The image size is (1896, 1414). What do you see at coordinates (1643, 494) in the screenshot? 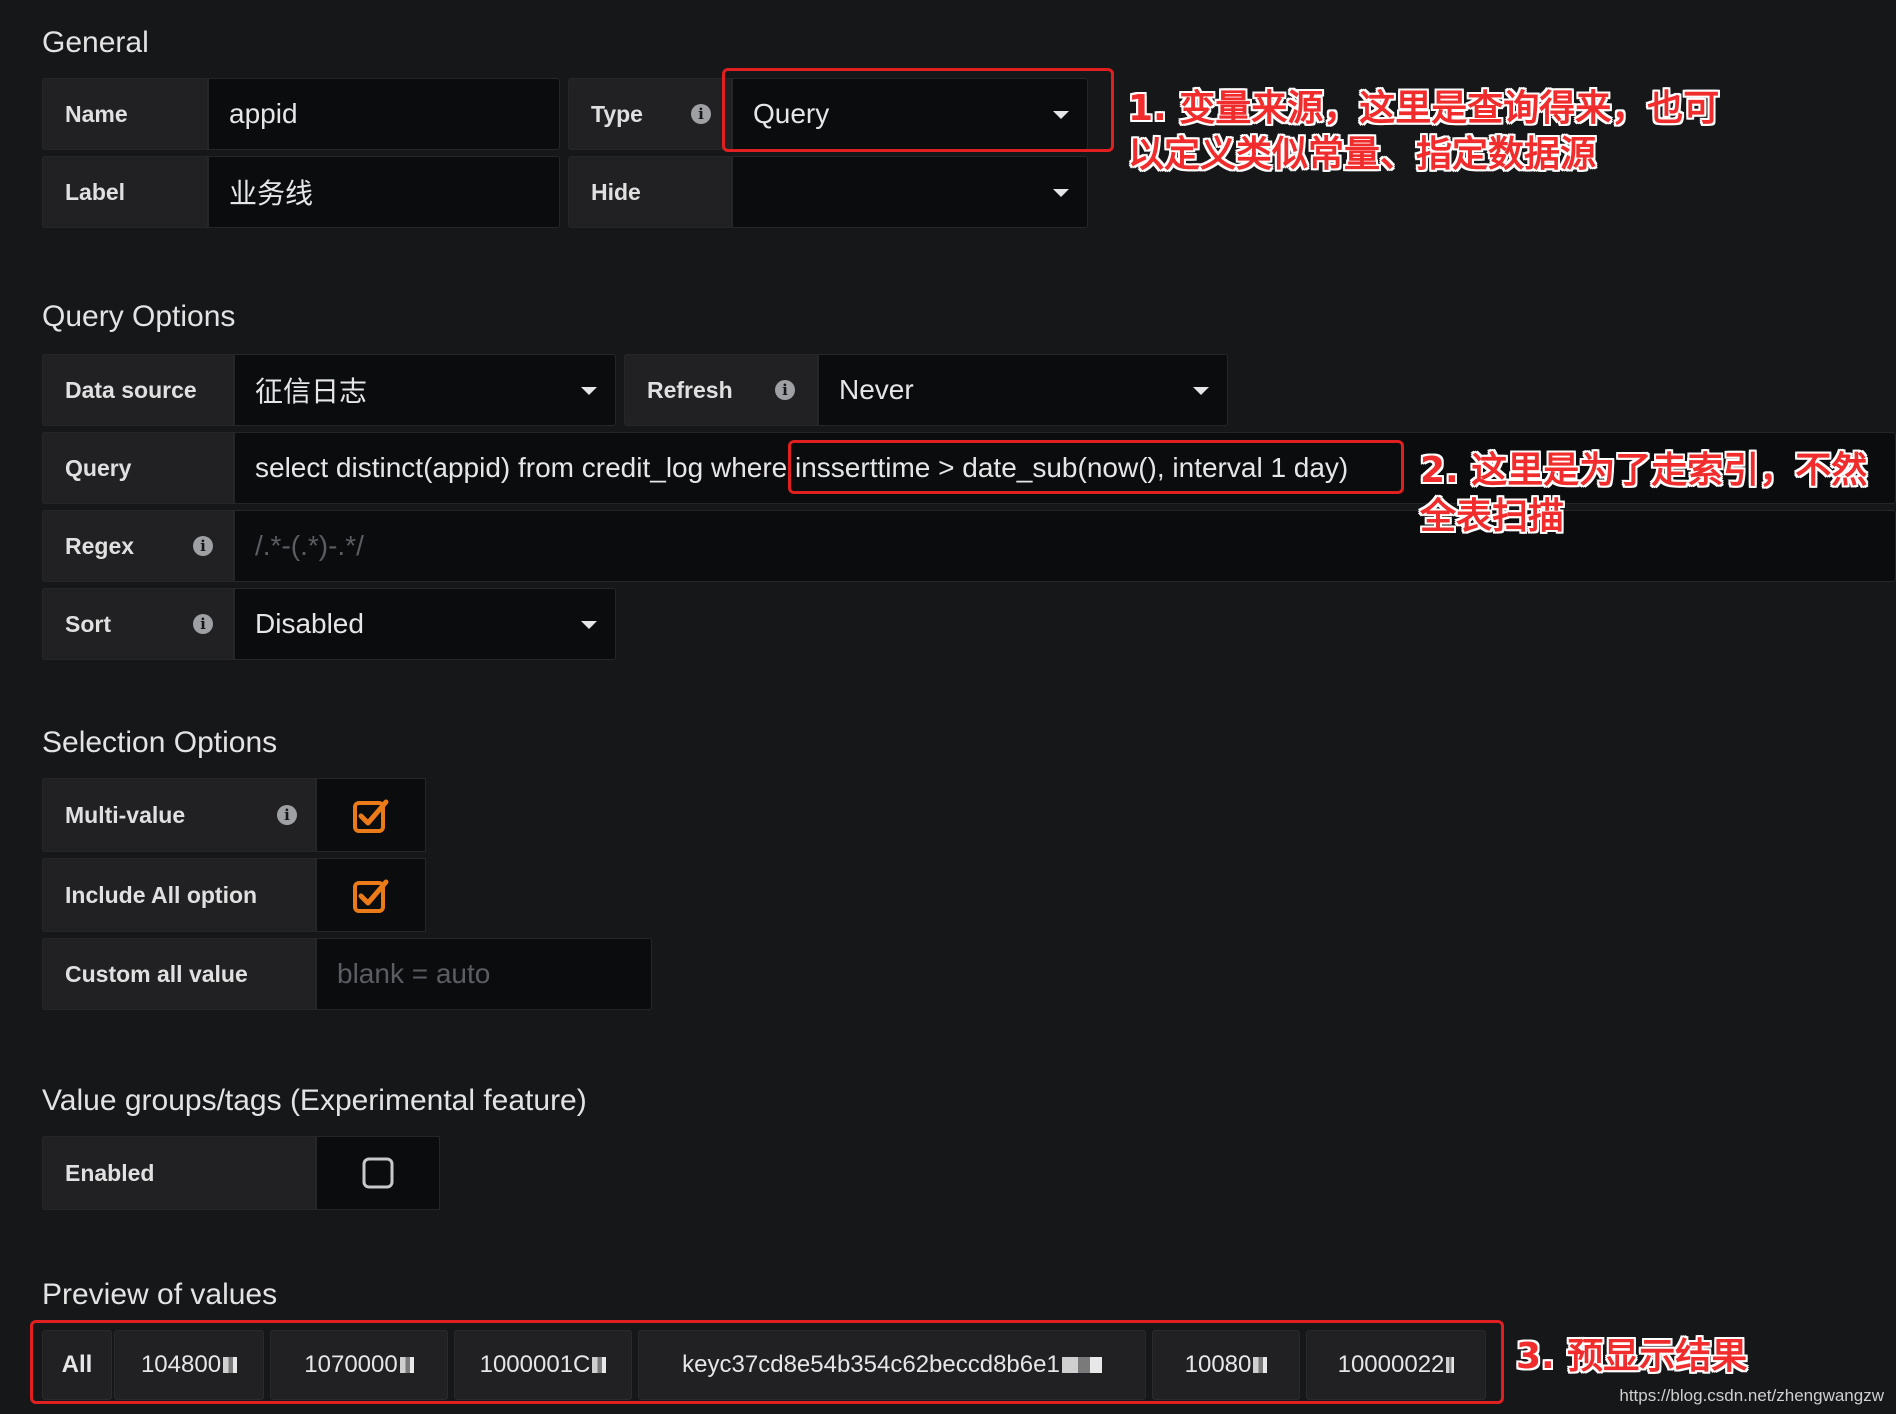
I see `annotation-2: 2. 这里是为了走索引，不然 全表扫描` at bounding box center [1643, 494].